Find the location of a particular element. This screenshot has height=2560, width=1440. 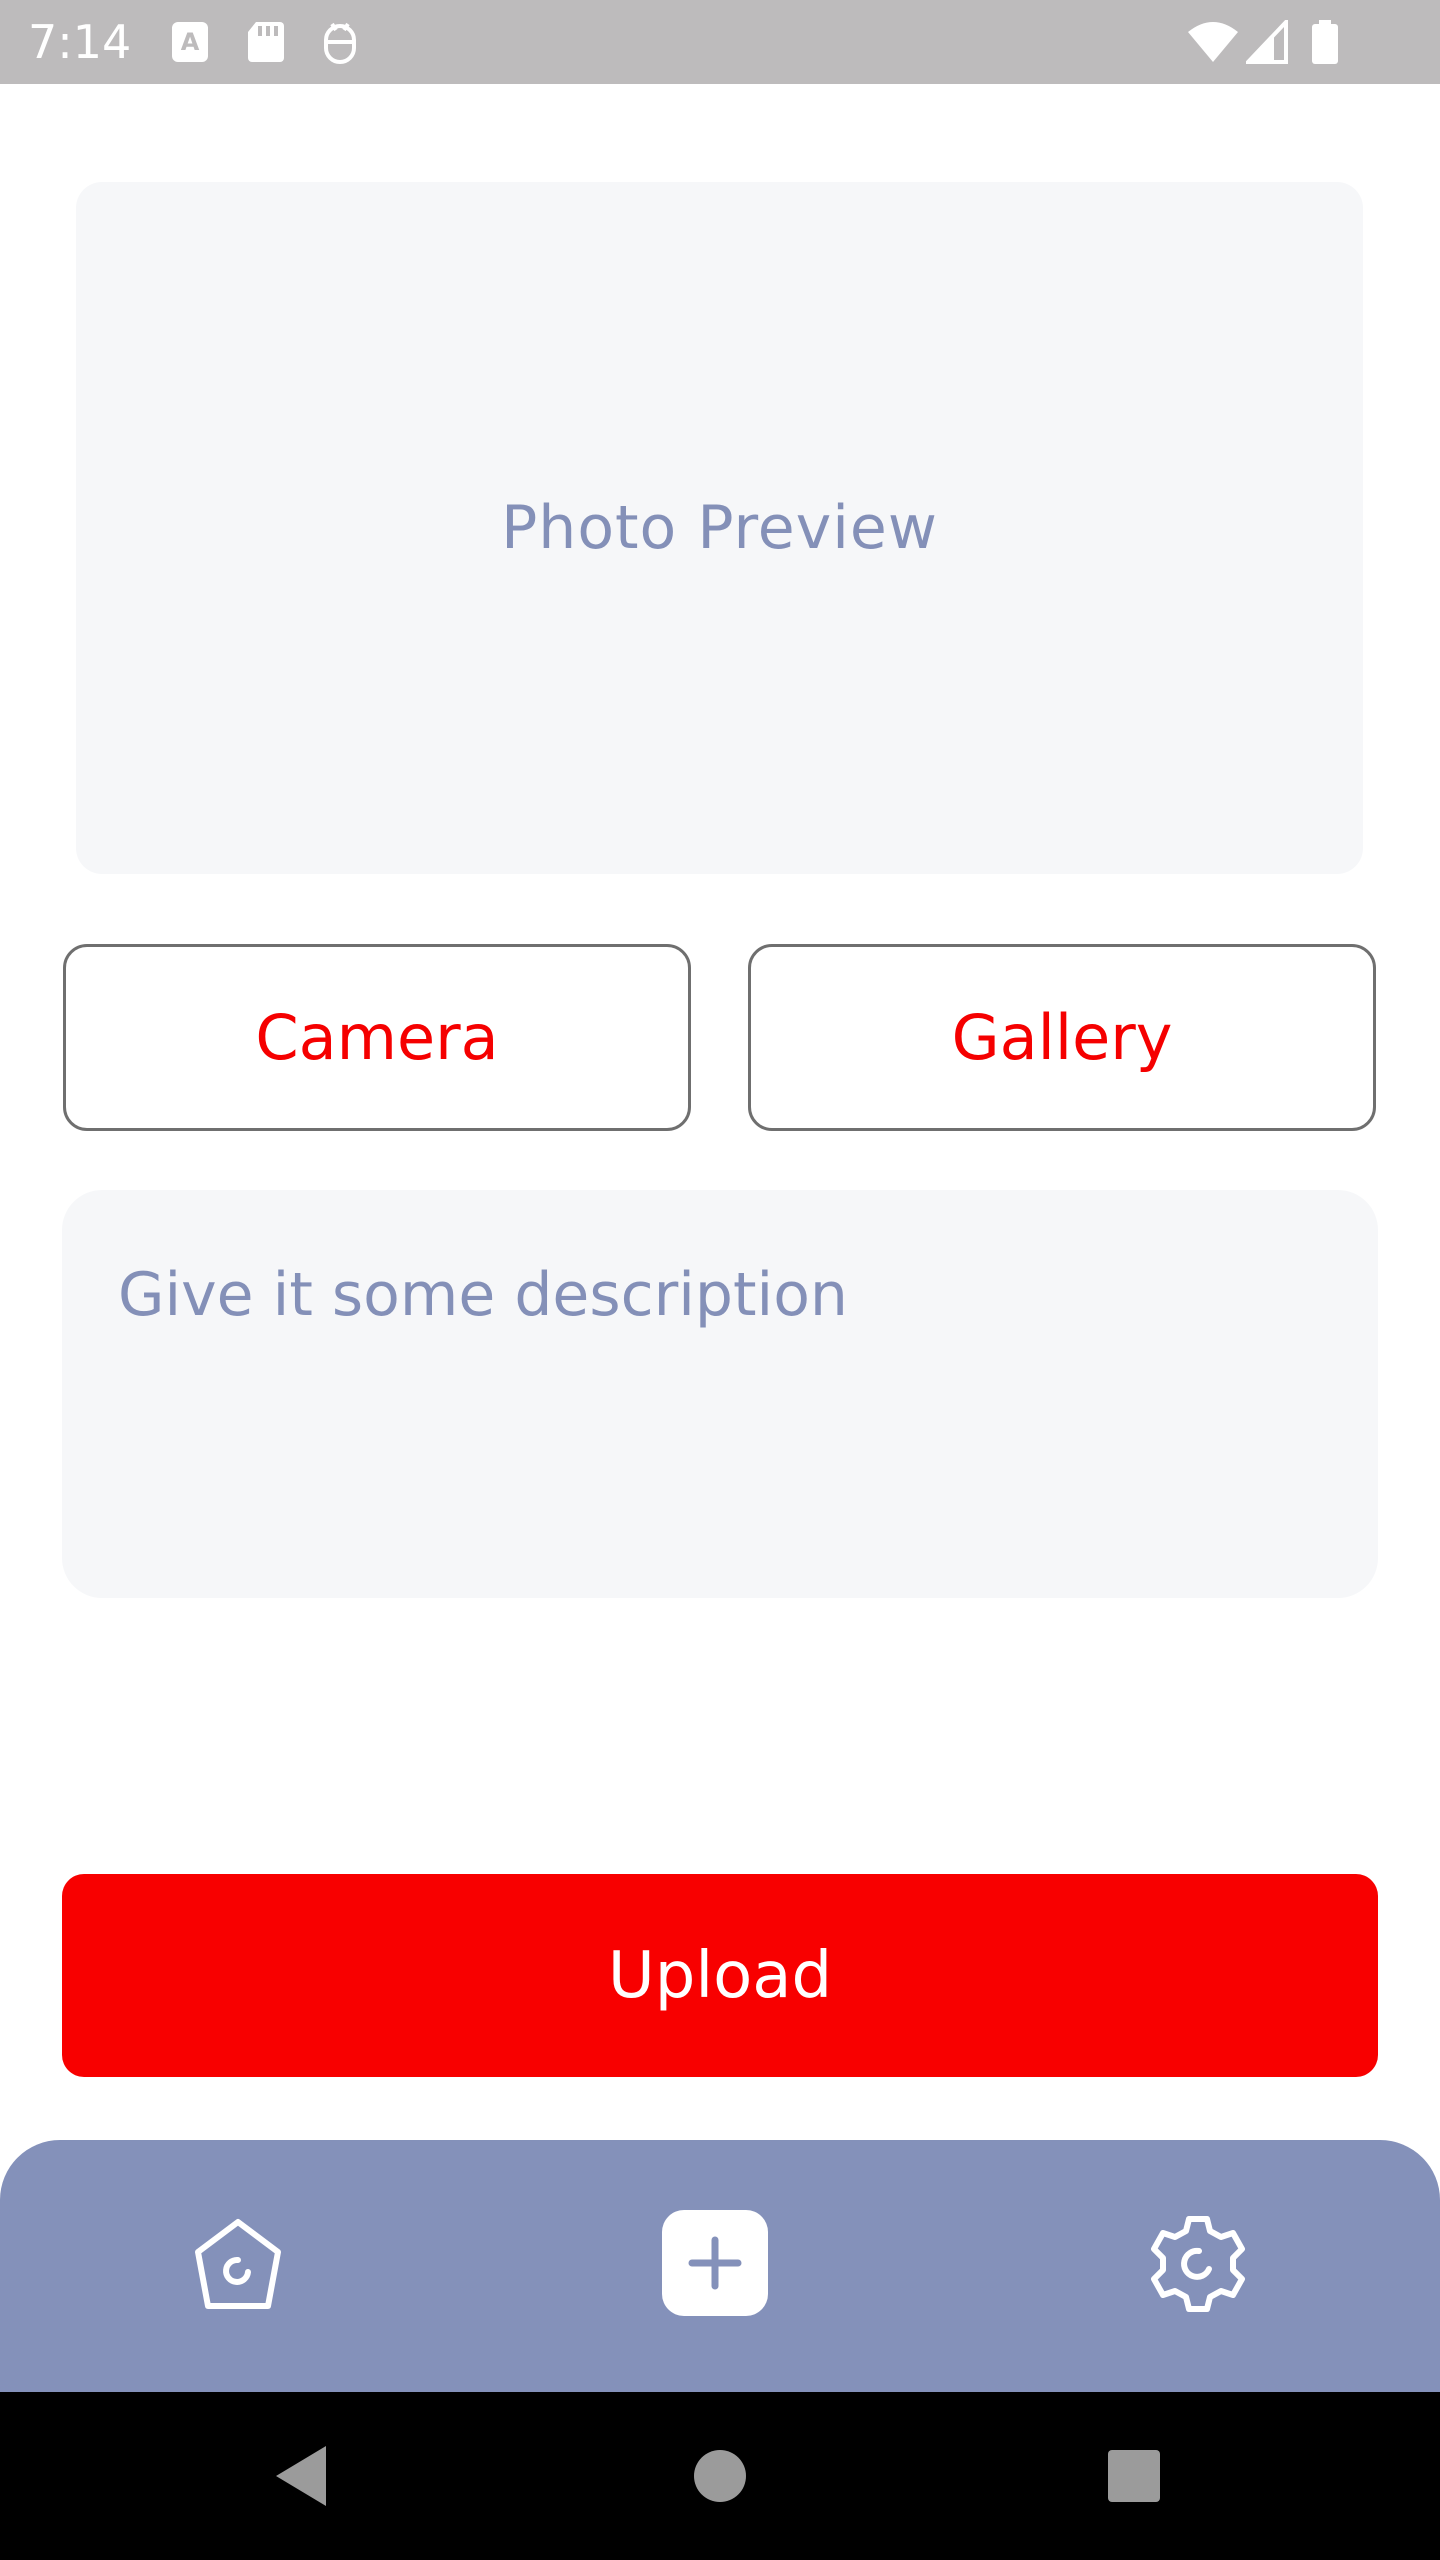

photo-preview-label: Photo Preview is located at coordinates (719, 528).